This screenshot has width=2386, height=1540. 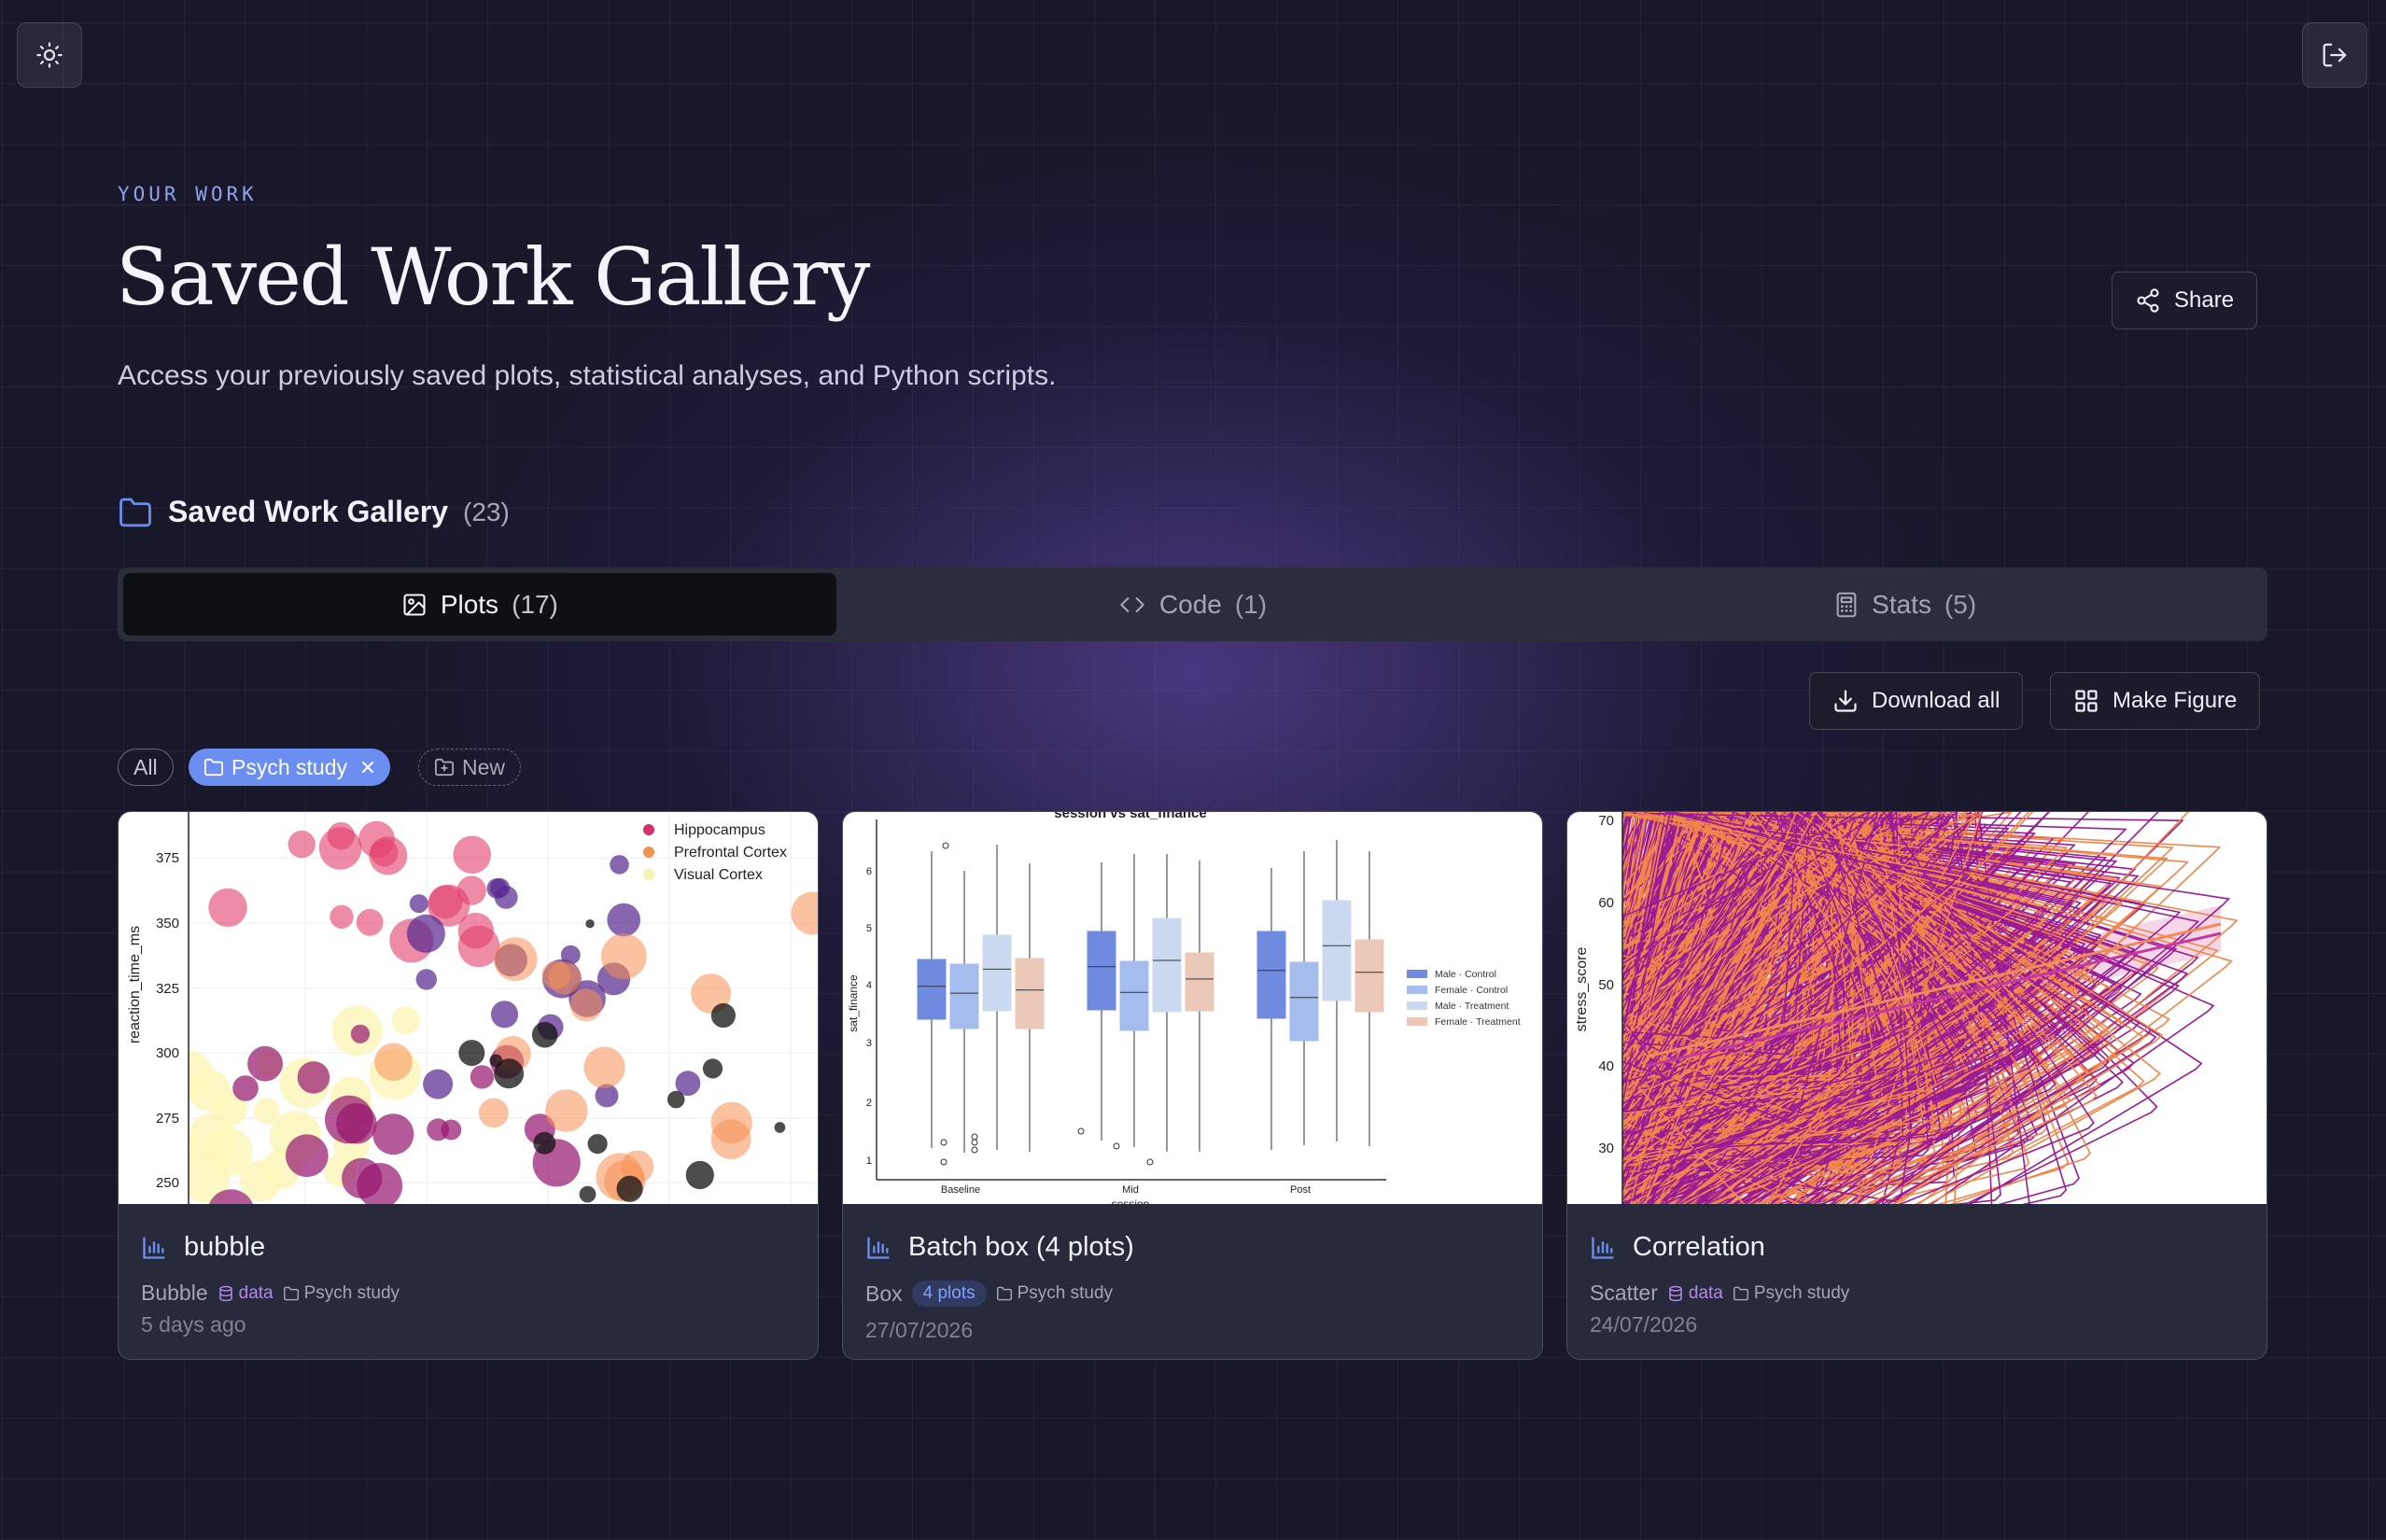 I want to click on y-tick-label: 275, so click(x=168, y=1119).